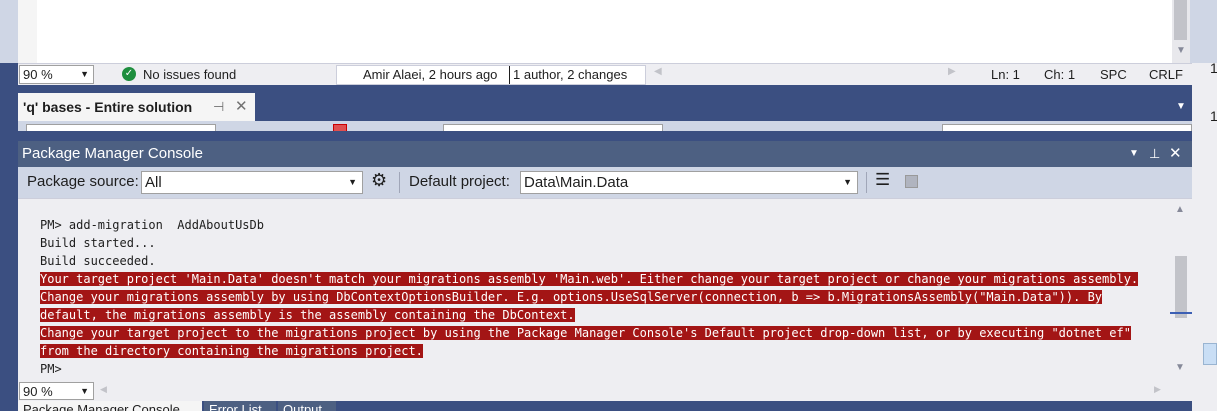  What do you see at coordinates (1067, 127) in the screenshot?
I see `find-toolbar-search` at bounding box center [1067, 127].